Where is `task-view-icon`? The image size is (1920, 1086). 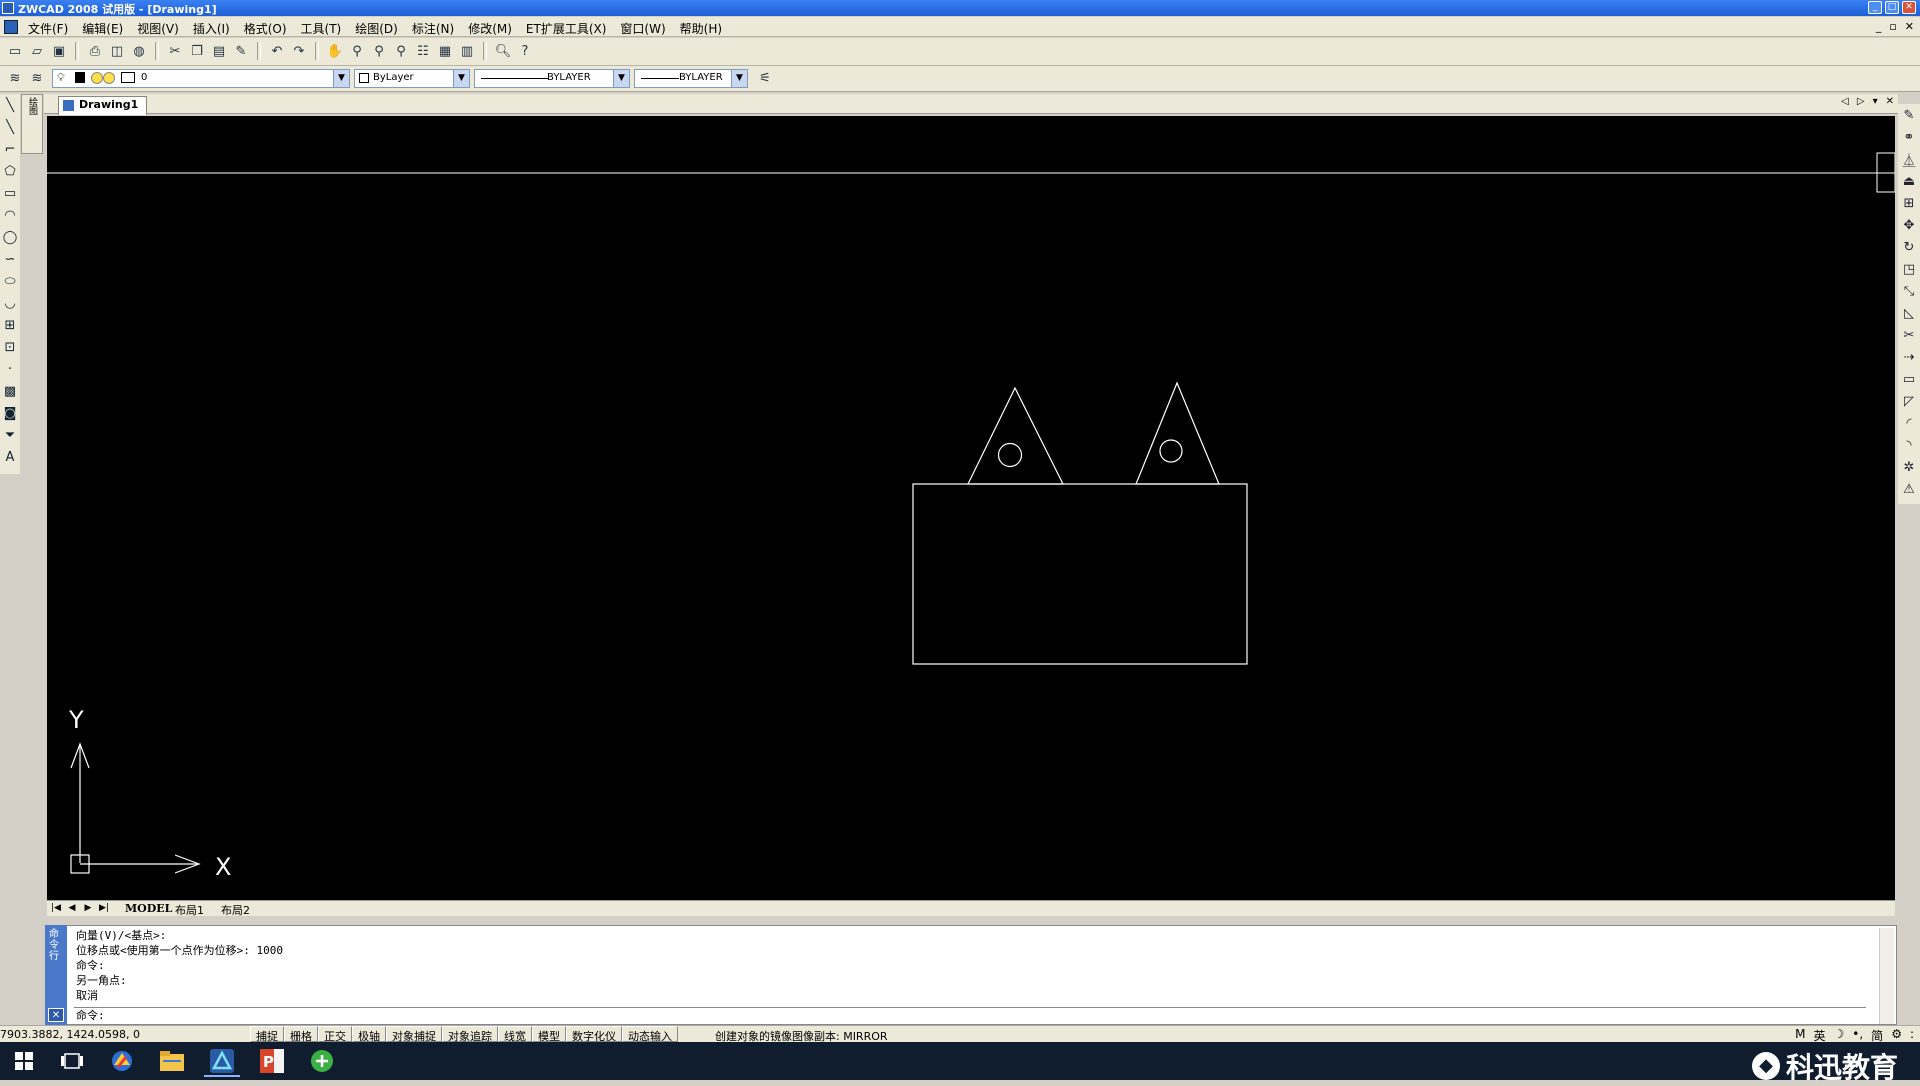 task-view-icon is located at coordinates (72, 1061).